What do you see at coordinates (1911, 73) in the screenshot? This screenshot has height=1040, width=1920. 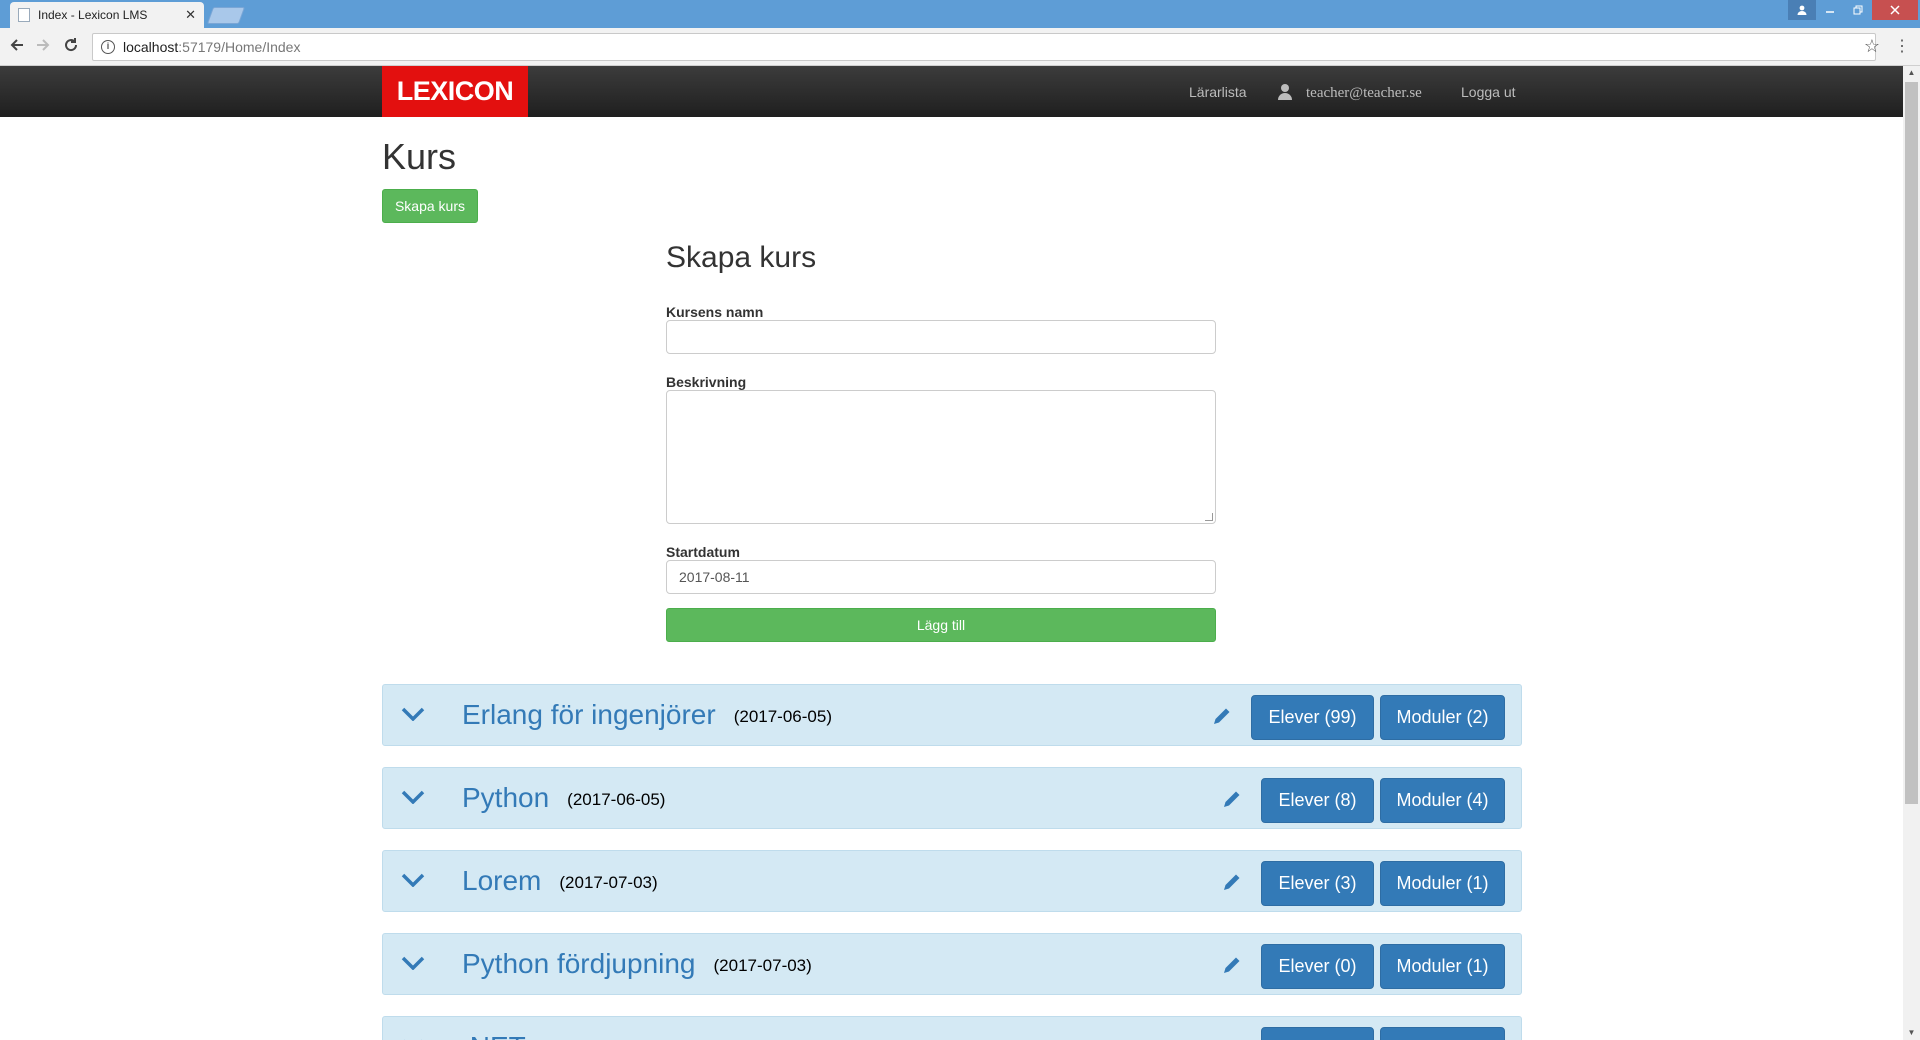 I see `scroll-up-arrow-icon: ▲` at bounding box center [1911, 73].